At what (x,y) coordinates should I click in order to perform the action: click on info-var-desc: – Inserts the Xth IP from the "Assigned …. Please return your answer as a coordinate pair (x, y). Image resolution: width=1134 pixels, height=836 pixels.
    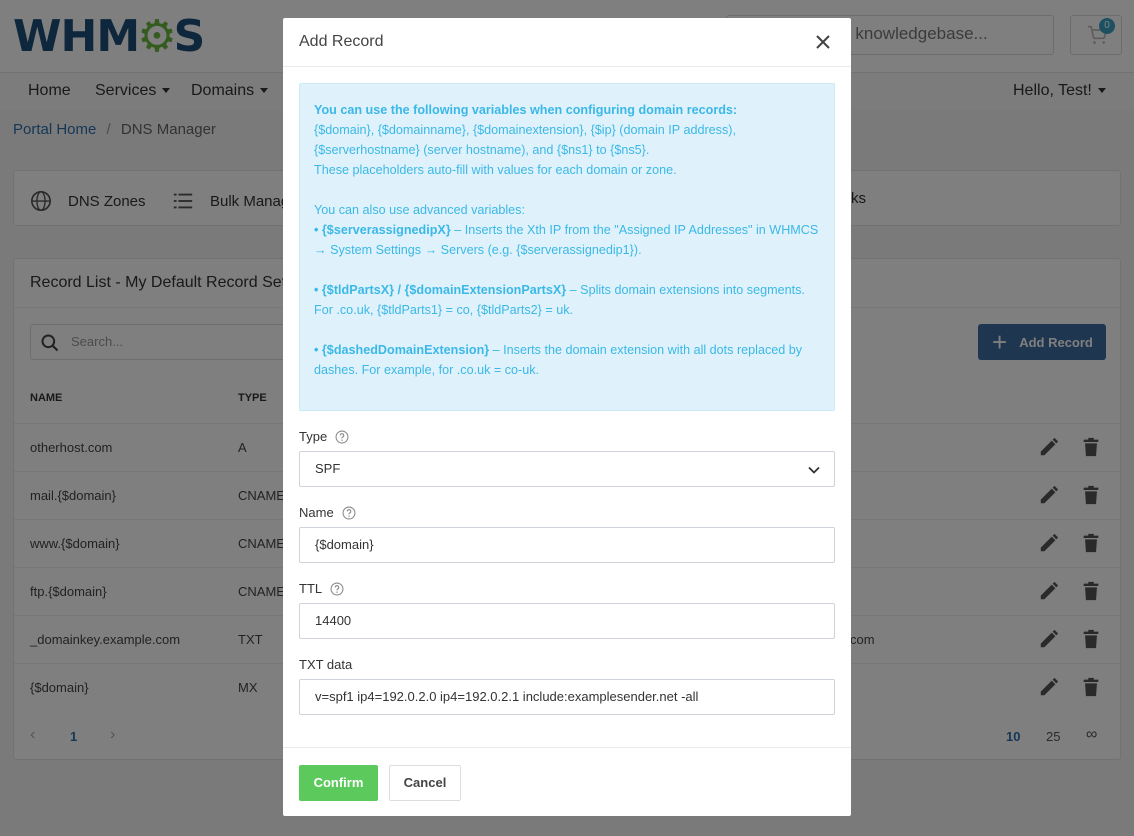
    Looking at the image, I should click on (634, 230).